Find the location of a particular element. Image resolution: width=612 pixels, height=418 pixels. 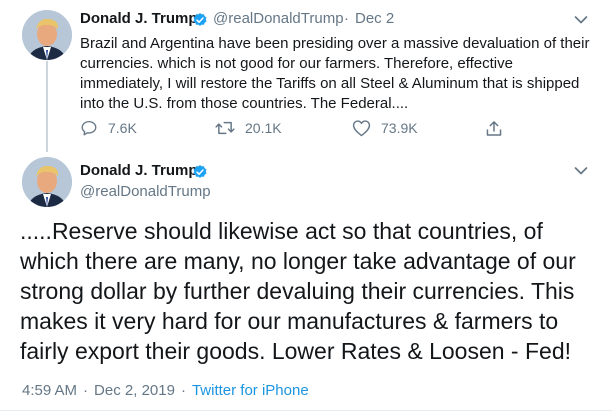

retweet-count: 20.1K is located at coordinates (263, 128).